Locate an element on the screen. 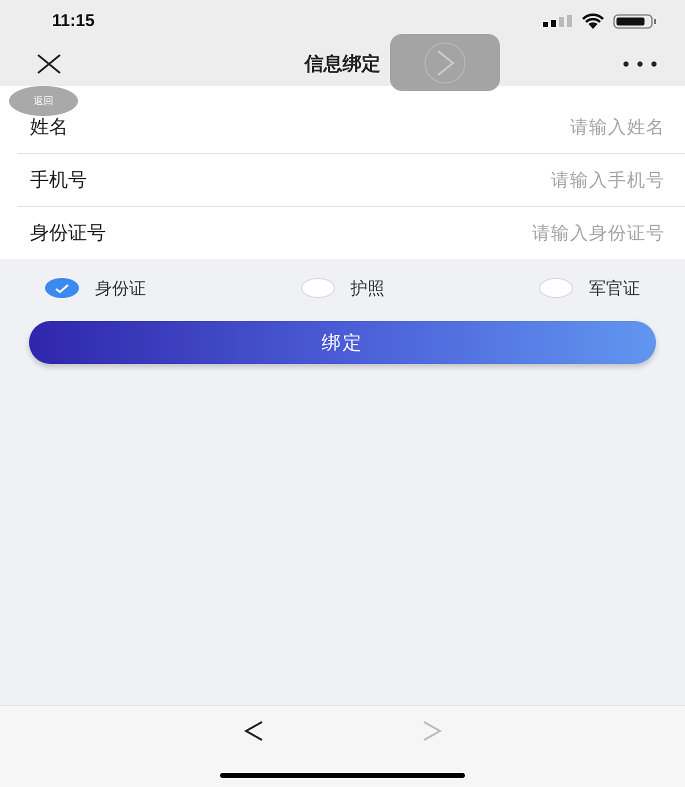  field-label: 姓名 is located at coordinates (48, 127).